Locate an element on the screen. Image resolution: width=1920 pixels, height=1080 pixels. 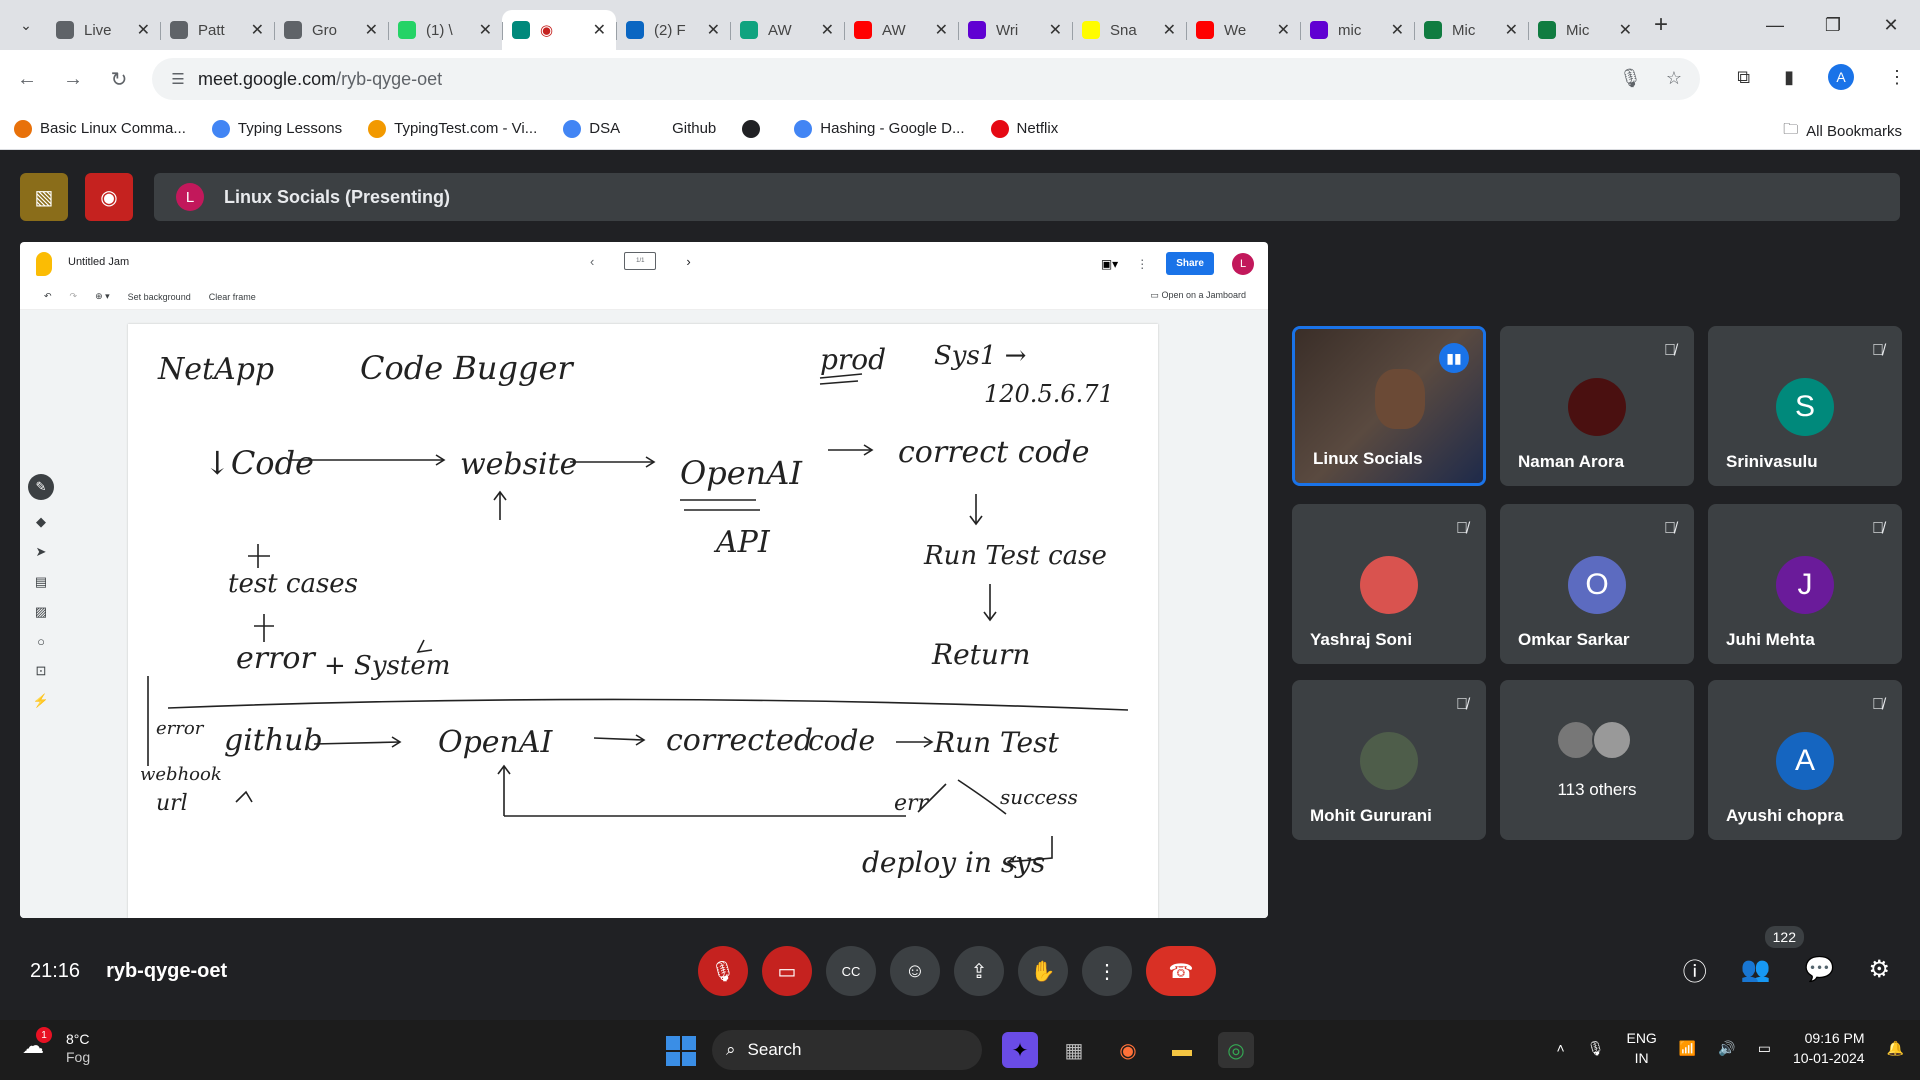
leave-call-button: ☎ is located at coordinates (1181, 971).